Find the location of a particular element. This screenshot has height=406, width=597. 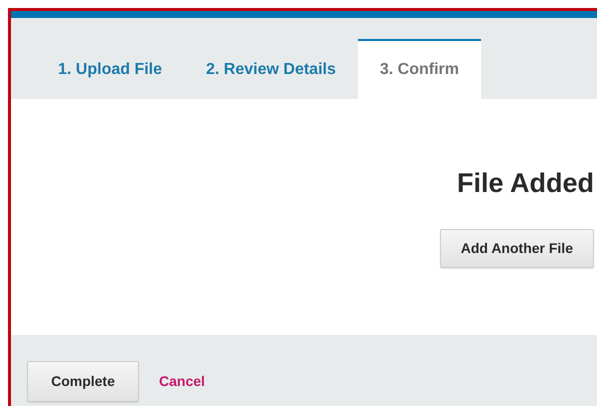

step-tab: 1. Upload File is located at coordinates (110, 69).